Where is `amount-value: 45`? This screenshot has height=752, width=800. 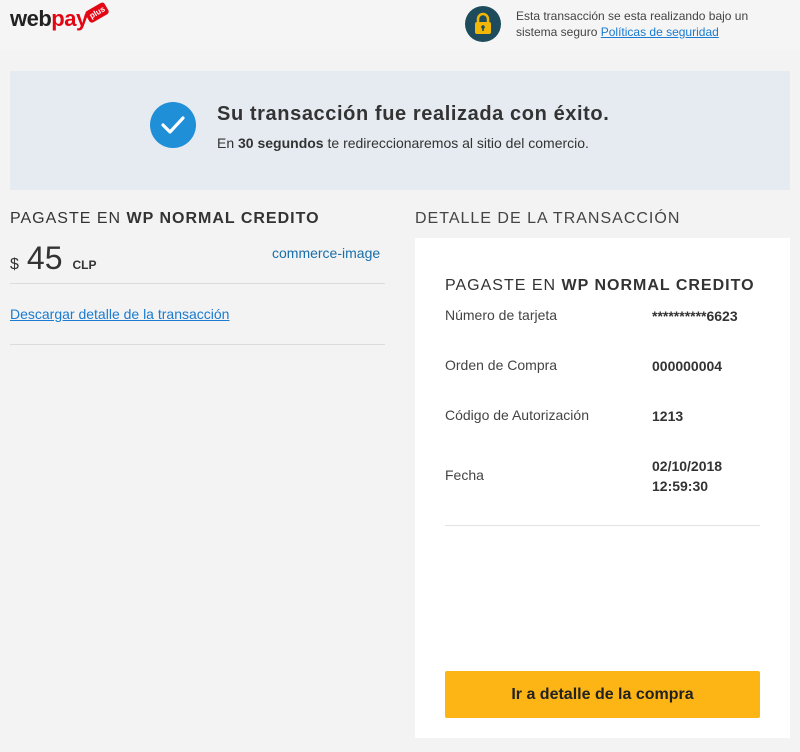
amount-value: 45 is located at coordinates (44, 258).